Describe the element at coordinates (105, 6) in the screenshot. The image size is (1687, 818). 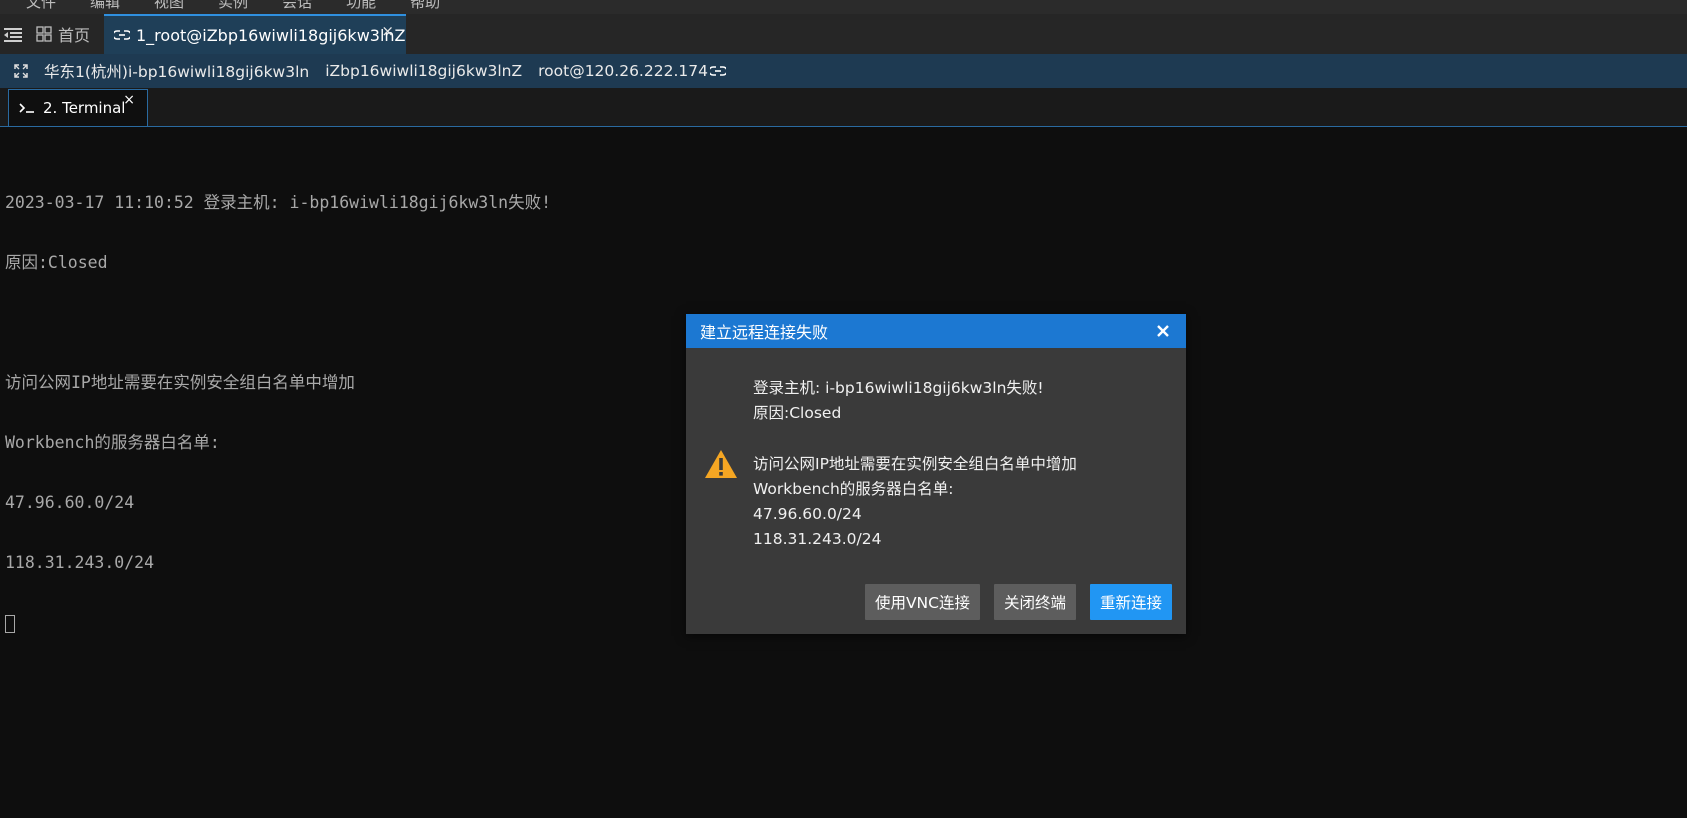
I see `menu-edit: 编辑` at that location.